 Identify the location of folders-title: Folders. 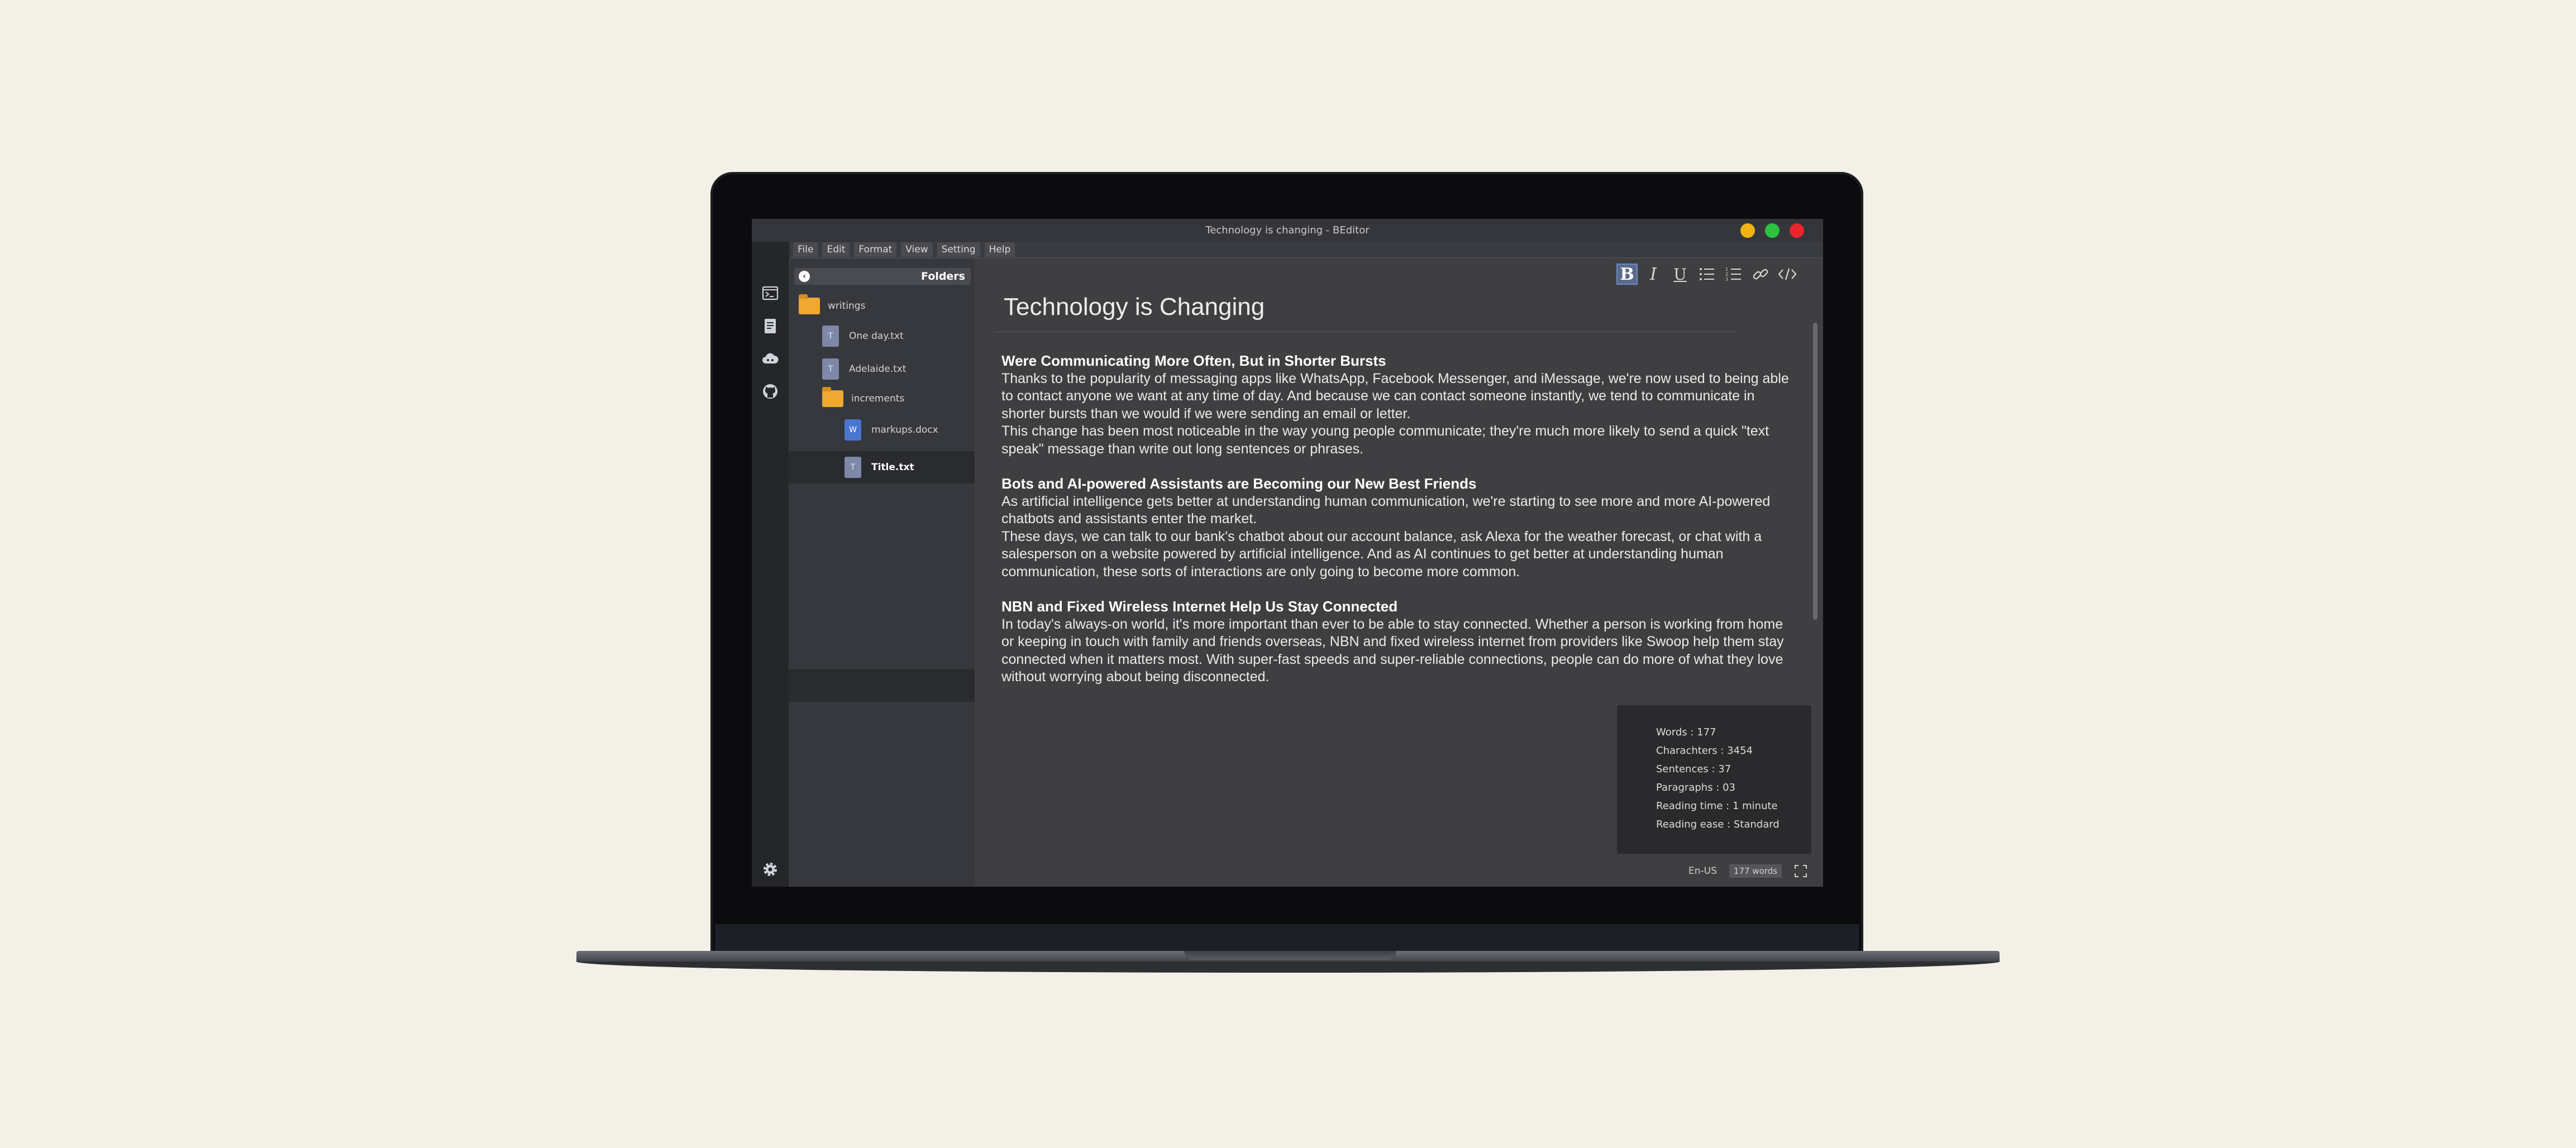
(943, 276).